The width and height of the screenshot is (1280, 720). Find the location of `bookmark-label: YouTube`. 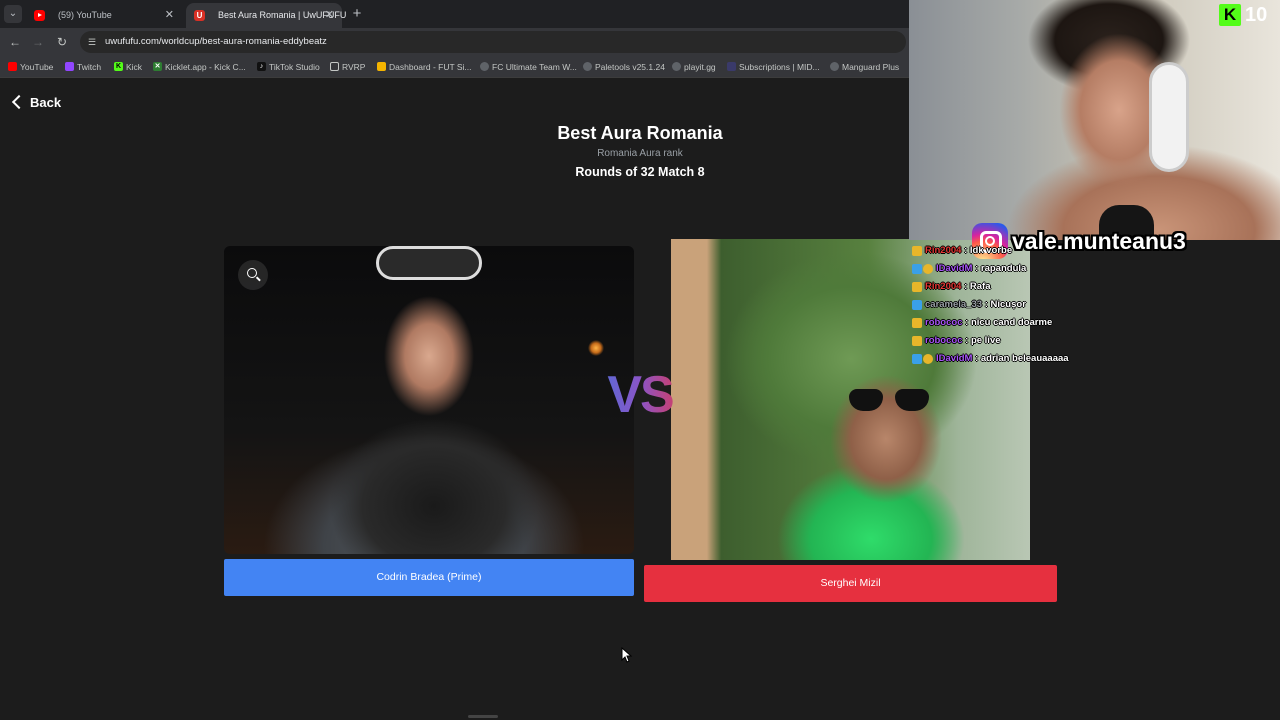

bookmark-label: YouTube is located at coordinates (37, 67).